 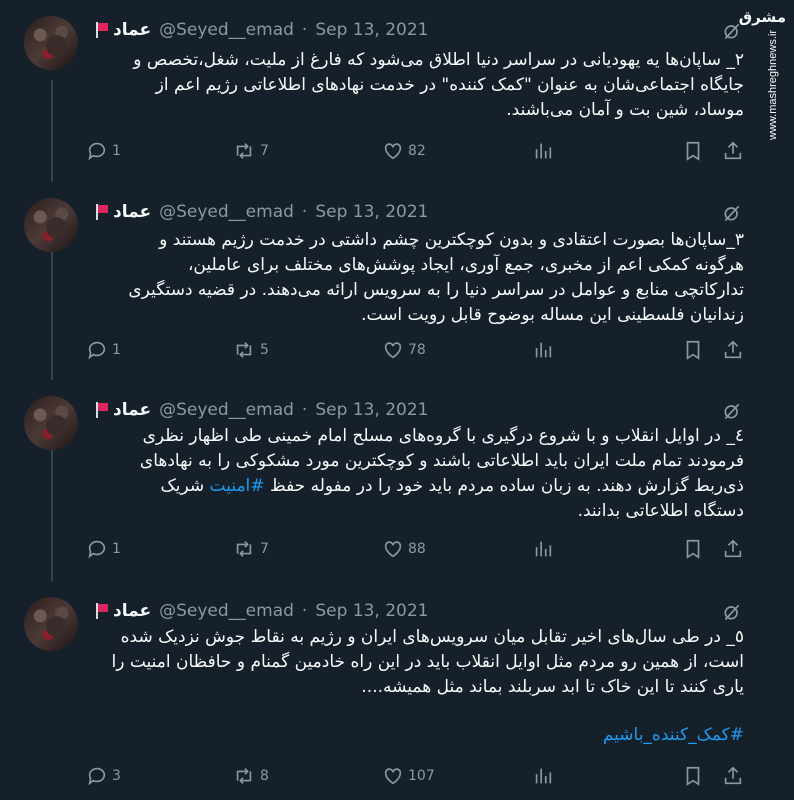 What do you see at coordinates (182, 486) in the screenshot?
I see `tweet-text-line: شریک` at bounding box center [182, 486].